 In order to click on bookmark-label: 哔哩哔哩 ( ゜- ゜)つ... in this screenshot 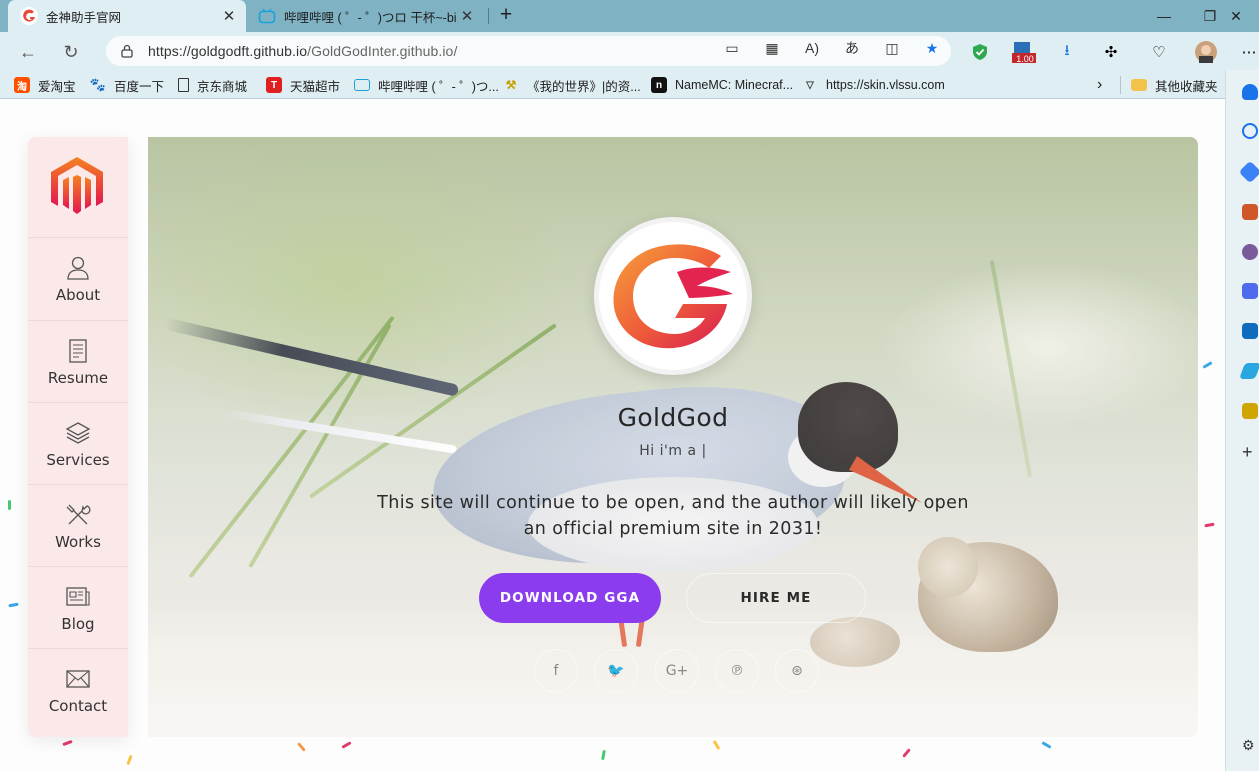, I will do `click(438, 86)`.